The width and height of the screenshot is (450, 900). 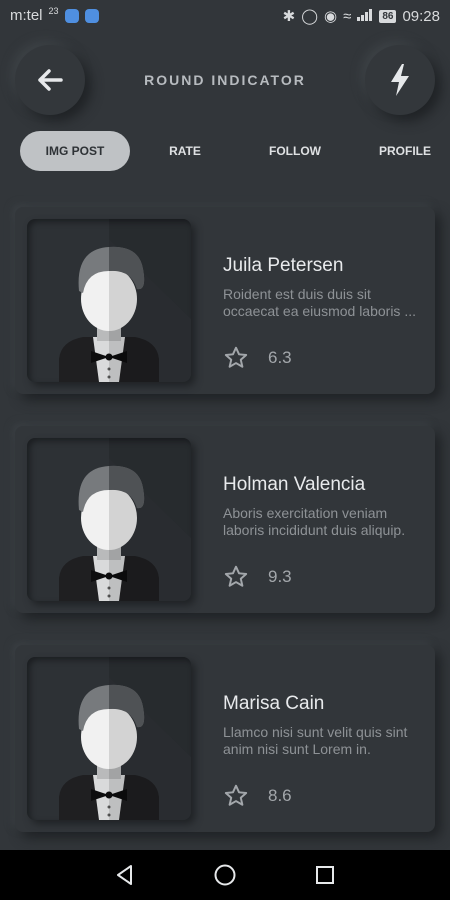 I want to click on status-bar: m:tel 23 ✱ ◯ ◉ ≈ 86 09:28, so click(x=225, y=15).